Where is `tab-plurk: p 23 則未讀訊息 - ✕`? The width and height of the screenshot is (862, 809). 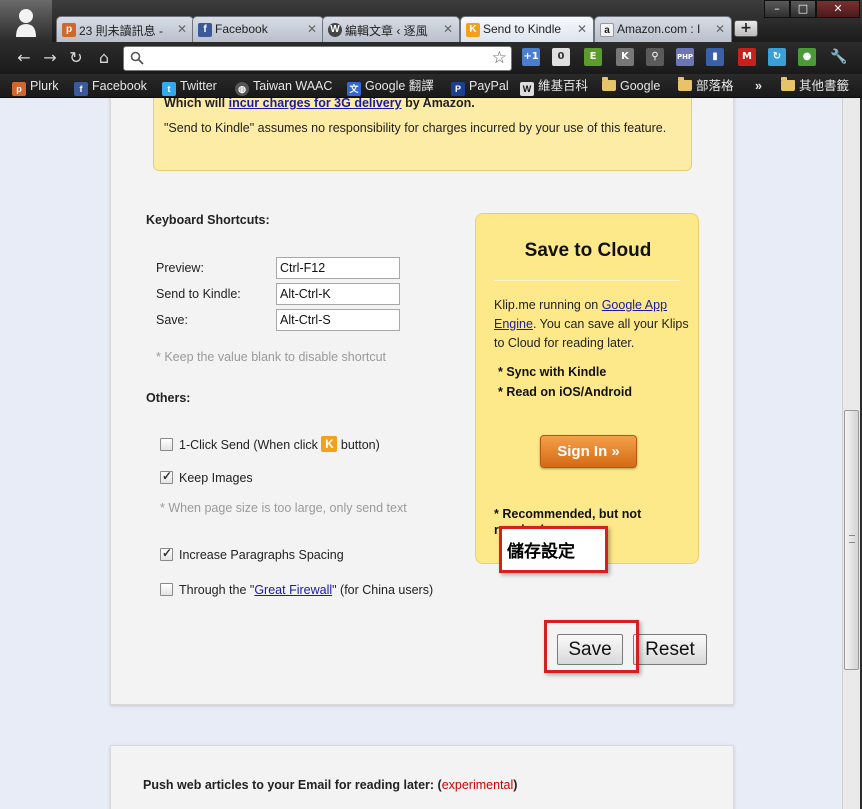 tab-plurk: p 23 則未讀訊息 - ✕ is located at coordinates (125, 29).